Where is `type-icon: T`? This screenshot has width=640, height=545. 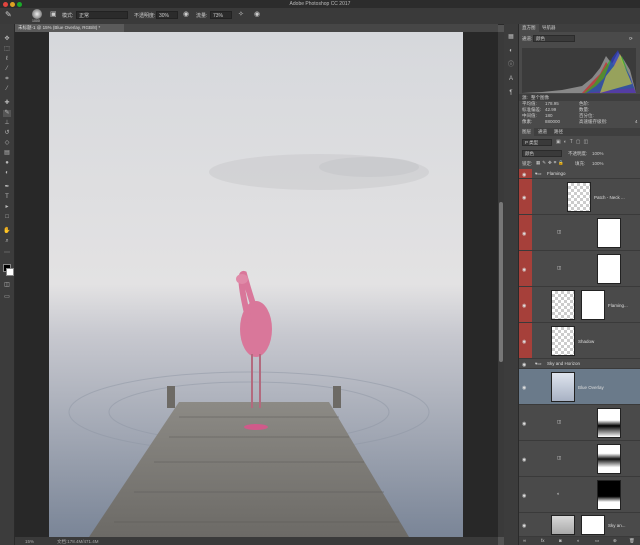 type-icon: T is located at coordinates (7, 197).